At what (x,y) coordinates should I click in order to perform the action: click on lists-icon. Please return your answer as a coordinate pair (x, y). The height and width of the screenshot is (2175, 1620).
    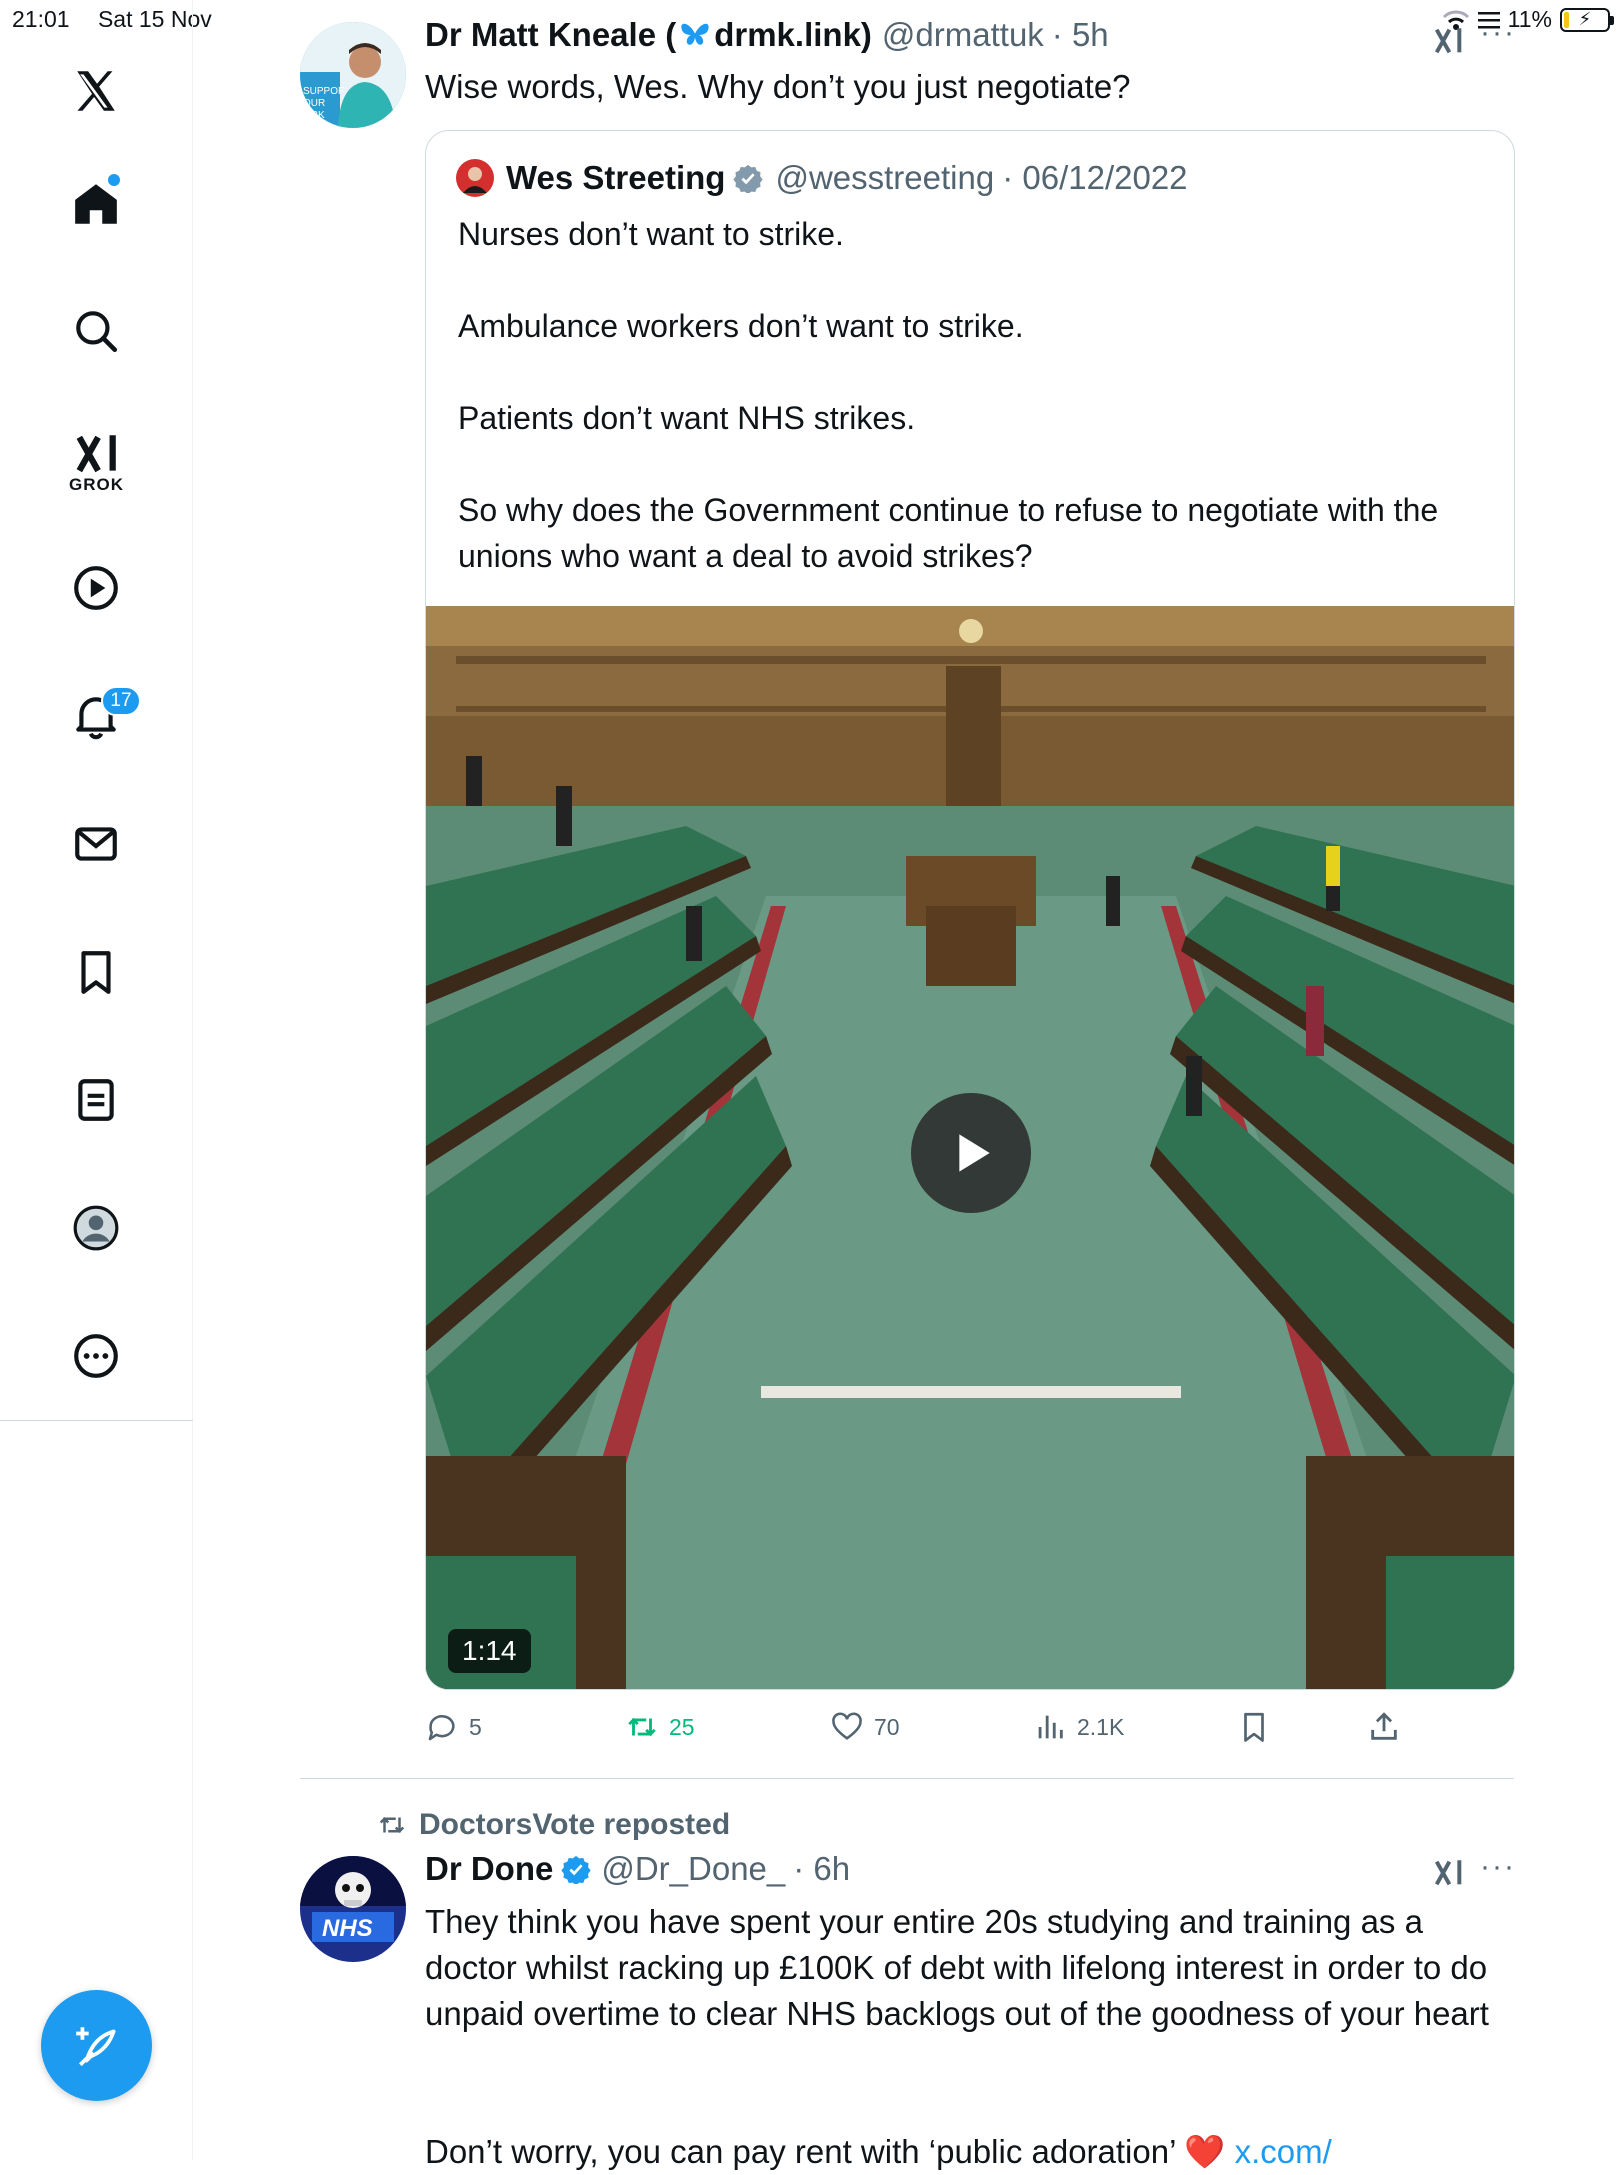
    Looking at the image, I should click on (96, 1100).